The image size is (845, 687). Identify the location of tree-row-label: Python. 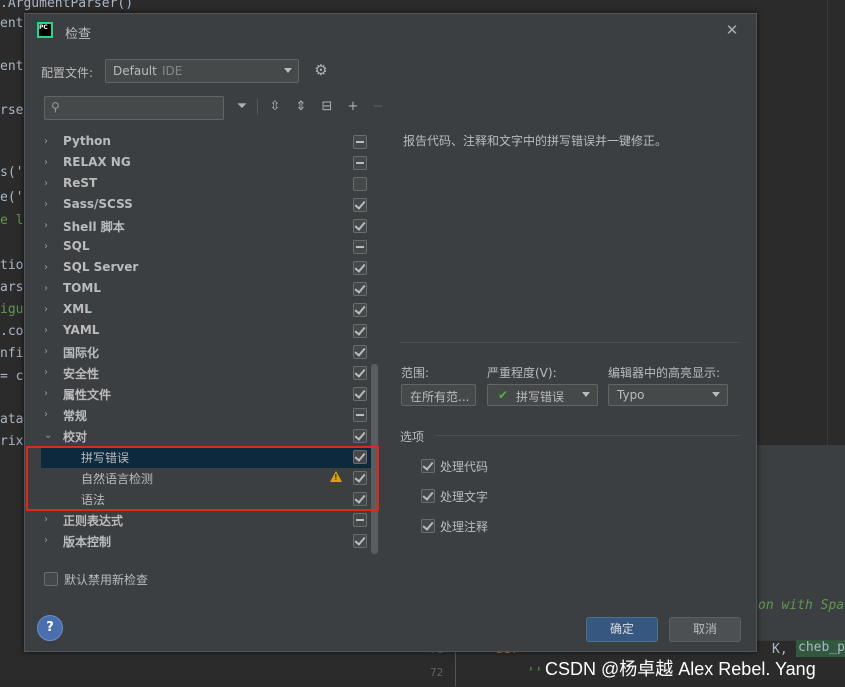
(87, 141).